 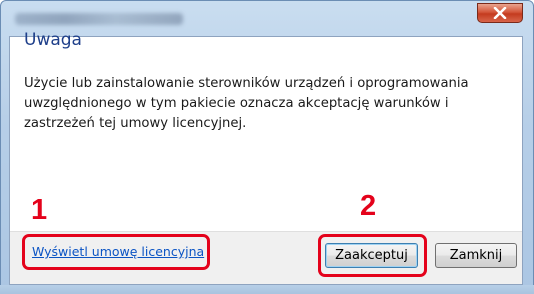 I want to click on highlight-link, so click(x=116, y=252).